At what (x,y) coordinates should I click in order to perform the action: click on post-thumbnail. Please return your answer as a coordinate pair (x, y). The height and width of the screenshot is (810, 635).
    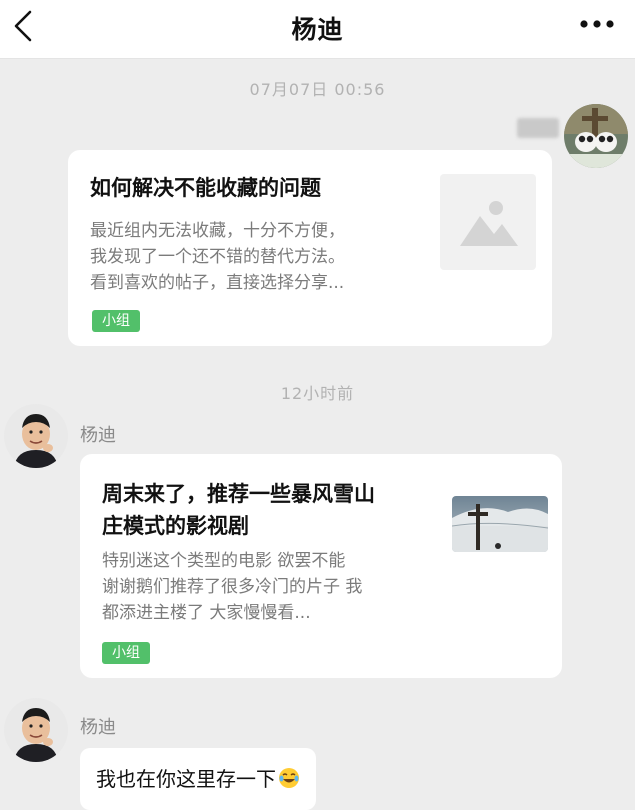
    Looking at the image, I should click on (500, 524).